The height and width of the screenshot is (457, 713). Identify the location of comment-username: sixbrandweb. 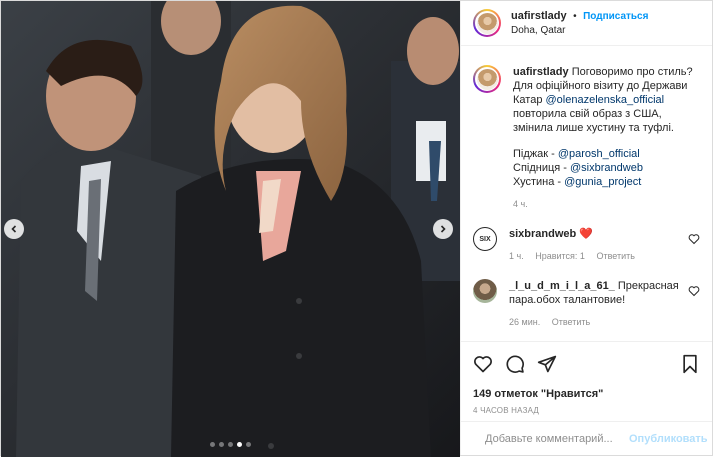
(542, 234).